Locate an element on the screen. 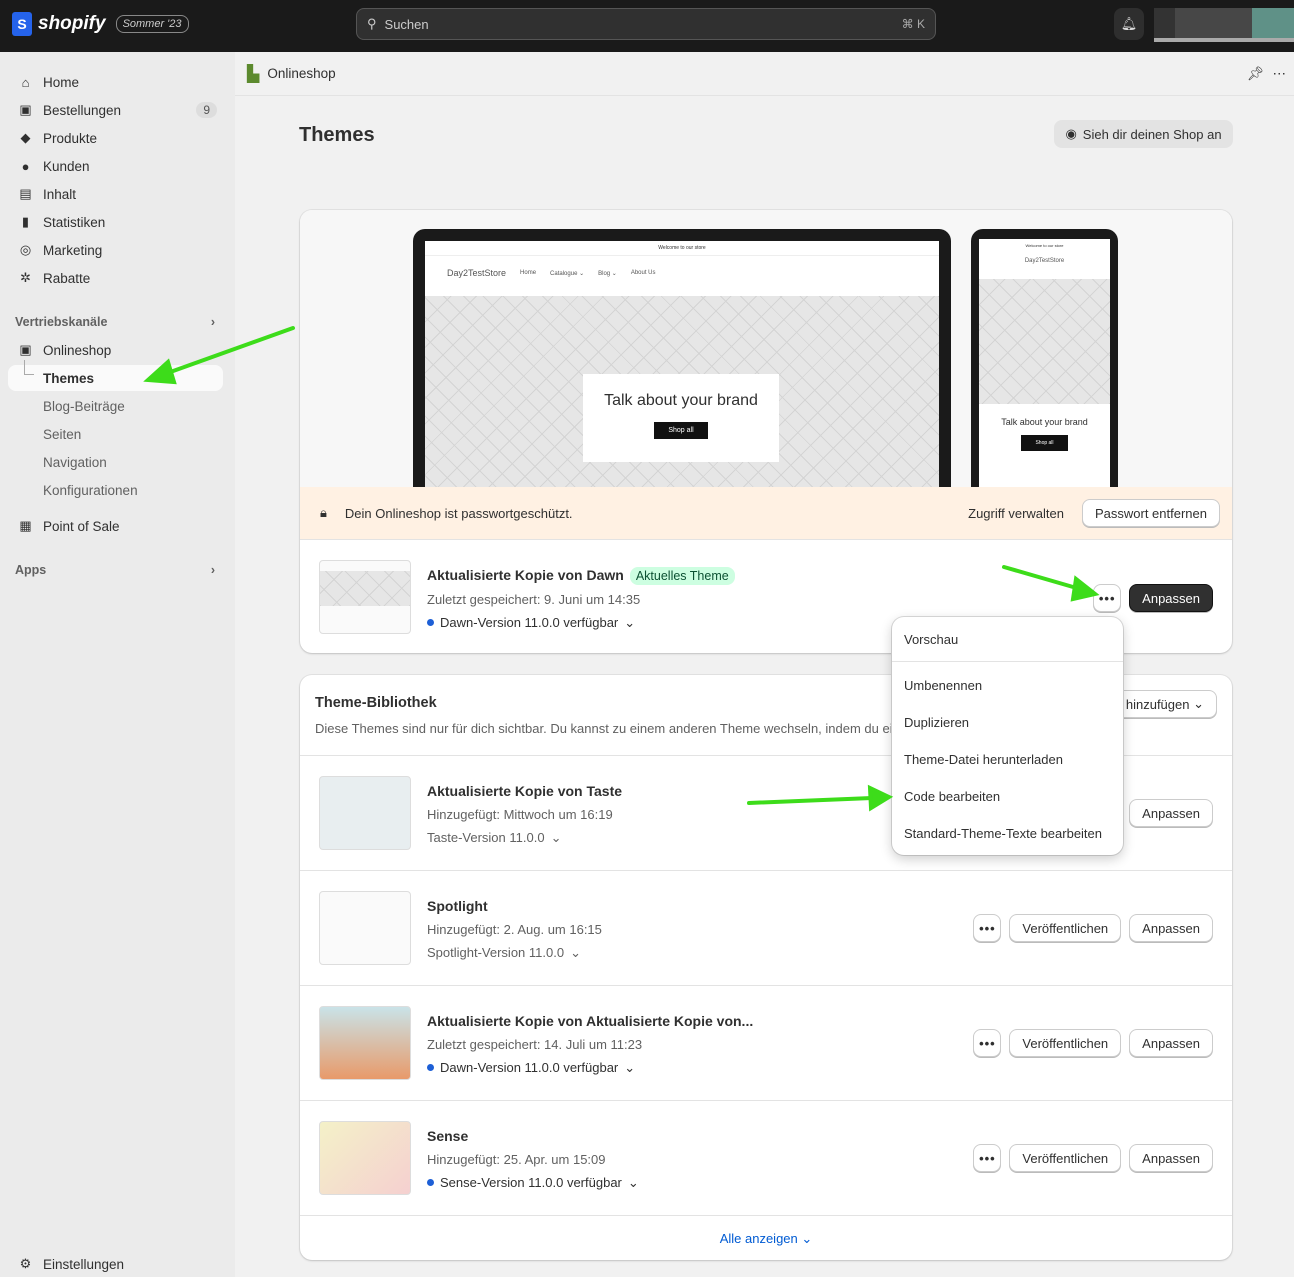 Image resolution: width=1294 pixels, height=1277 pixels. shopify-logo: S shopify Sommer '23 is located at coordinates (100, 24).